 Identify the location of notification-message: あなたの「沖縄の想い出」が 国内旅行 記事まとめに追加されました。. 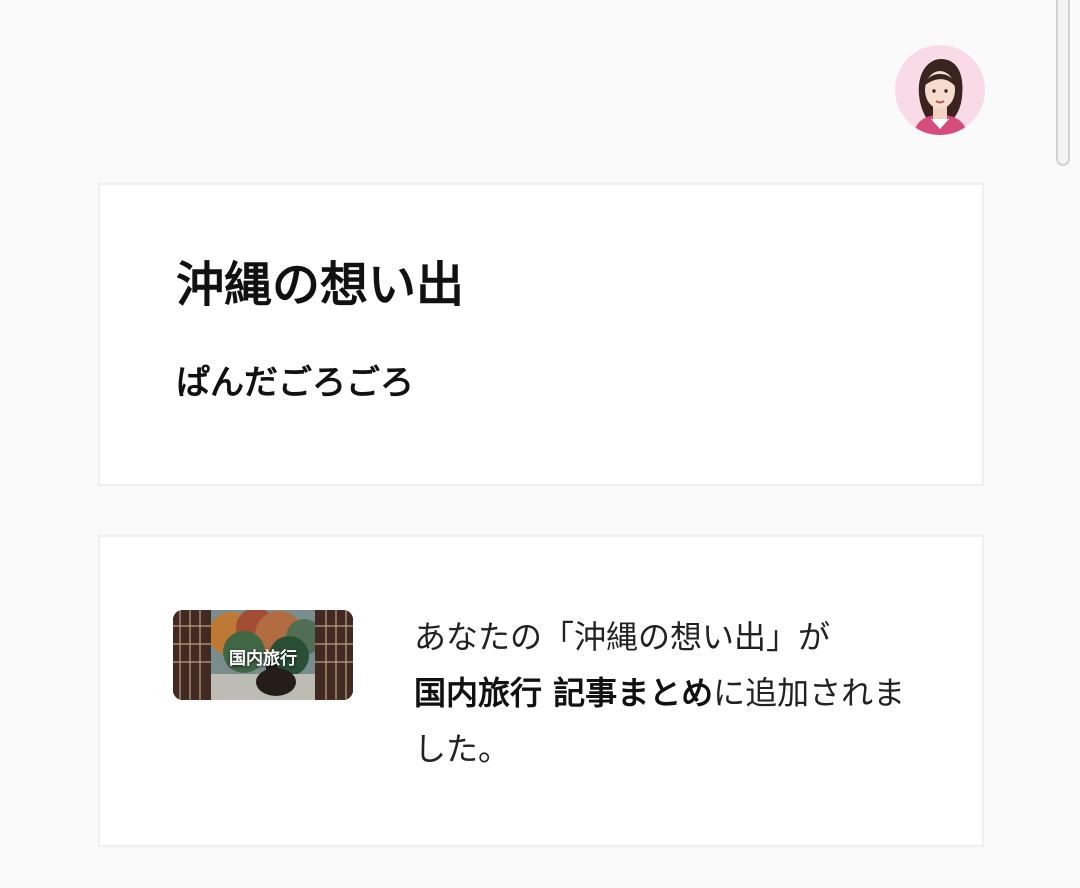
(664, 693).